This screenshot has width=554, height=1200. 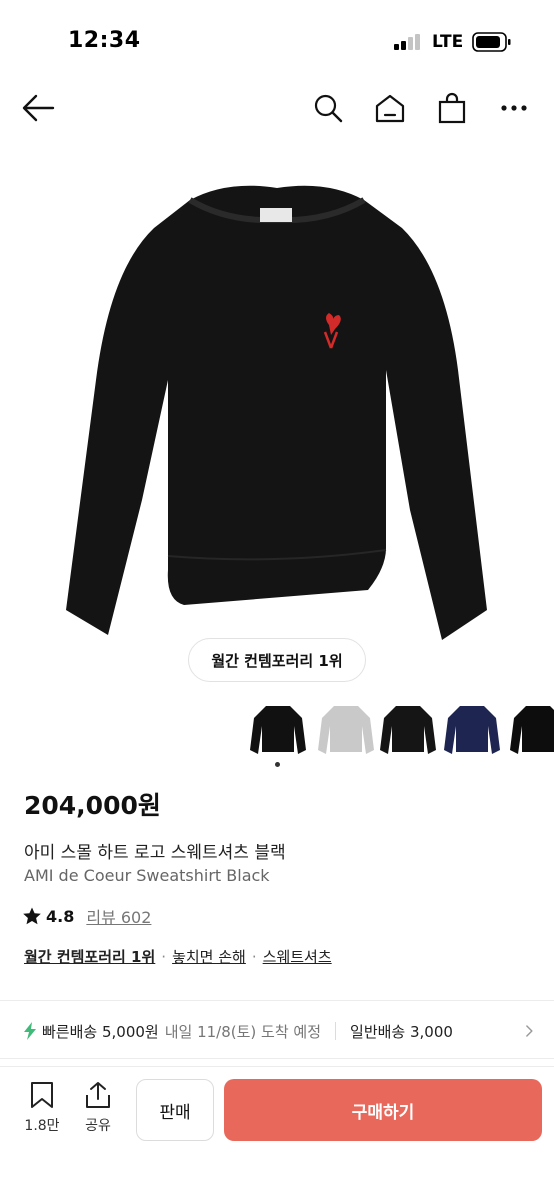 What do you see at coordinates (89, 956) in the screenshot?
I see `tag-link: 월간 컨템포러리 1위` at bounding box center [89, 956].